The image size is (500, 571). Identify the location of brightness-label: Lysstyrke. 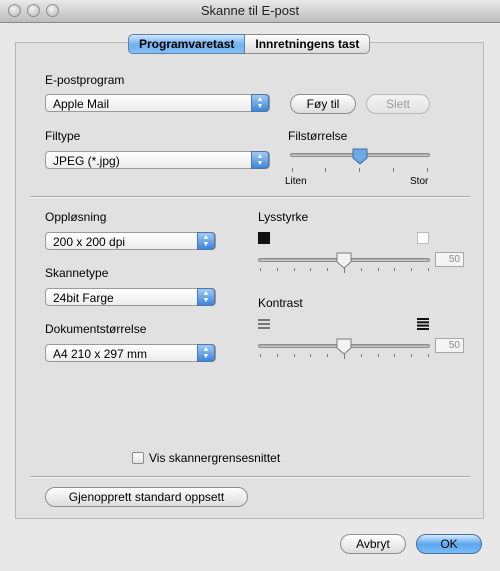
(283, 217).